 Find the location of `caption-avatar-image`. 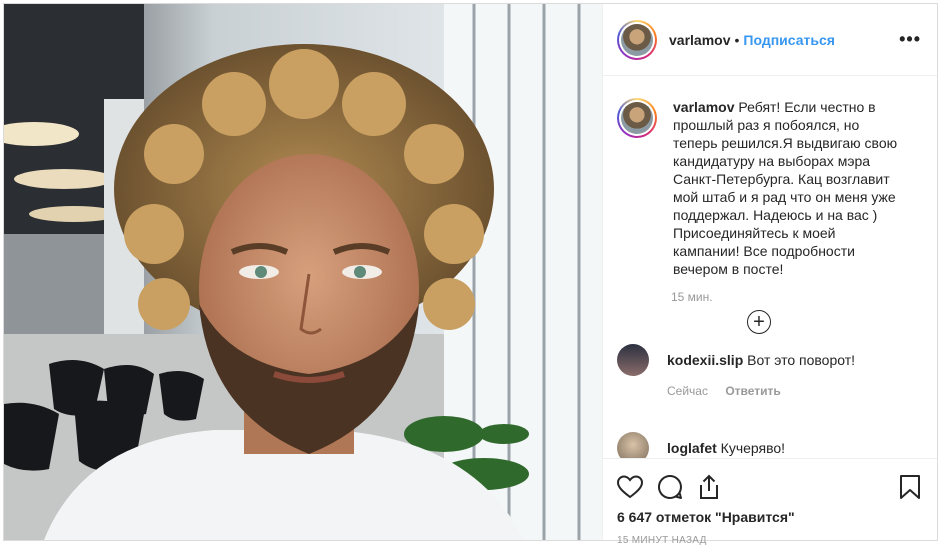

caption-avatar-image is located at coordinates (637, 118).